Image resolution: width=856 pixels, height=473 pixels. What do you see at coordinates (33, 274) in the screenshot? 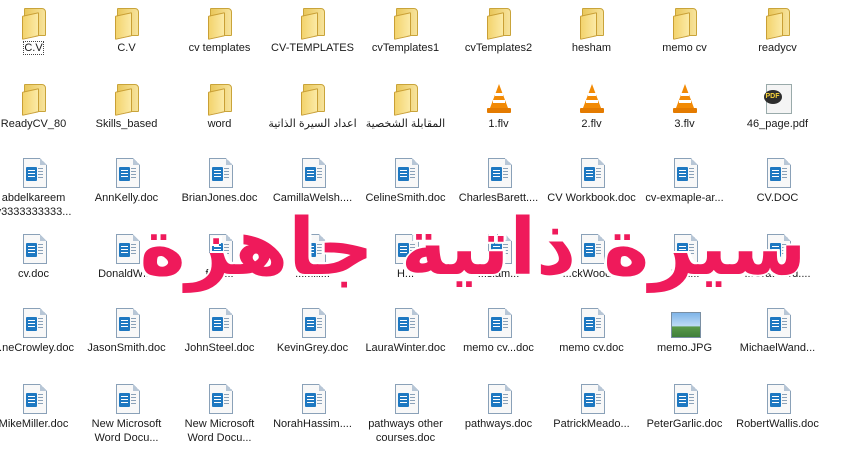
I see `file-label-text: cv.doc` at bounding box center [33, 274].